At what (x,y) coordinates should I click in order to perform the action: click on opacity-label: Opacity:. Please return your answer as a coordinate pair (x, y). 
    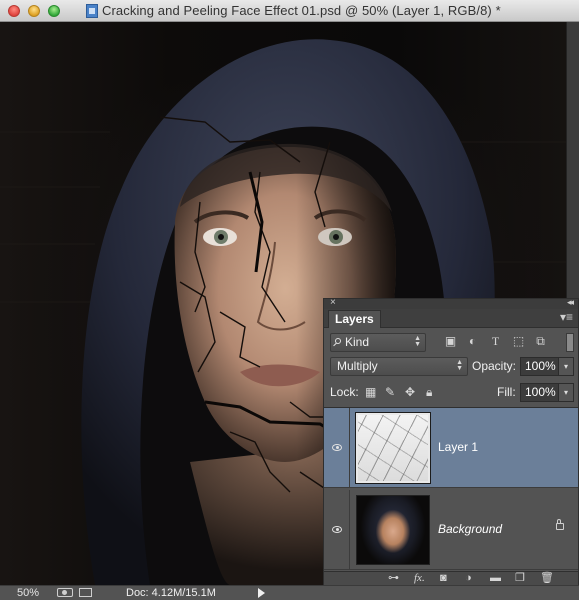
    Looking at the image, I should click on (494, 366).